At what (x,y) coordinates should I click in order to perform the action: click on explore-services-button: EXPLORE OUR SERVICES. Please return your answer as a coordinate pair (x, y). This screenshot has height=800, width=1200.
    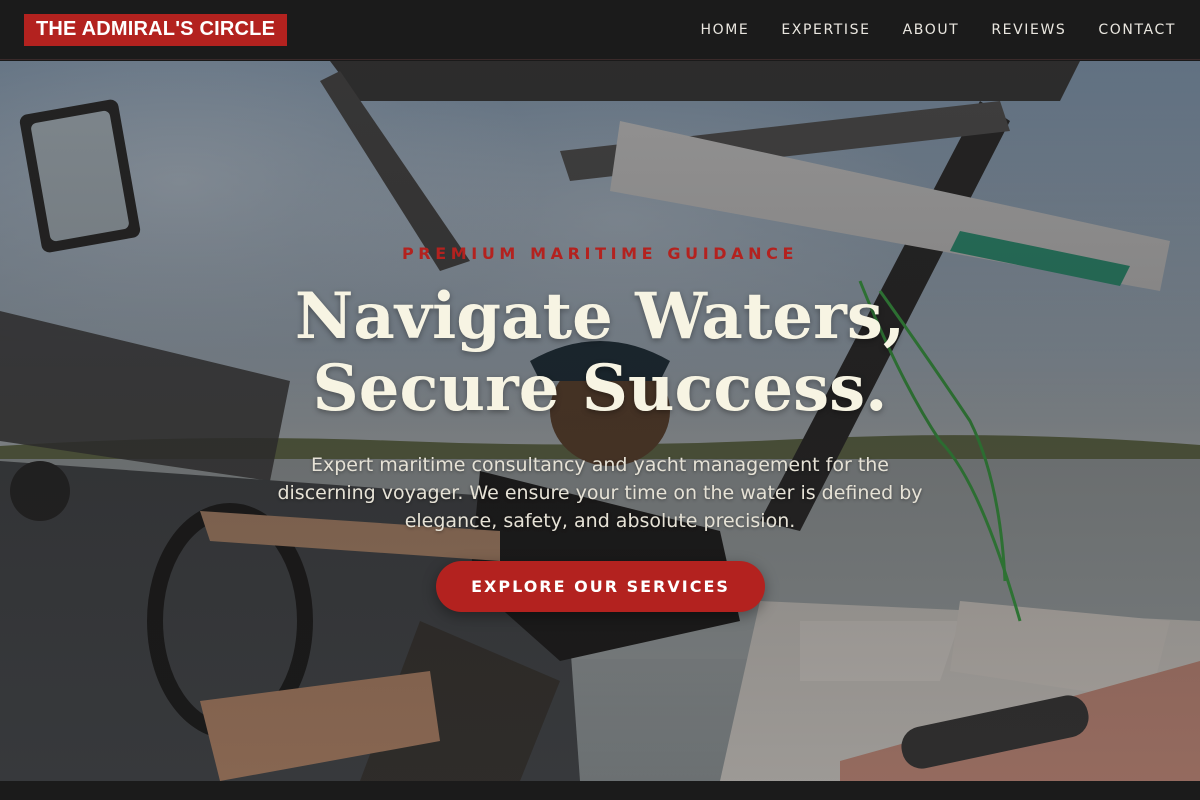
    Looking at the image, I should click on (600, 586).